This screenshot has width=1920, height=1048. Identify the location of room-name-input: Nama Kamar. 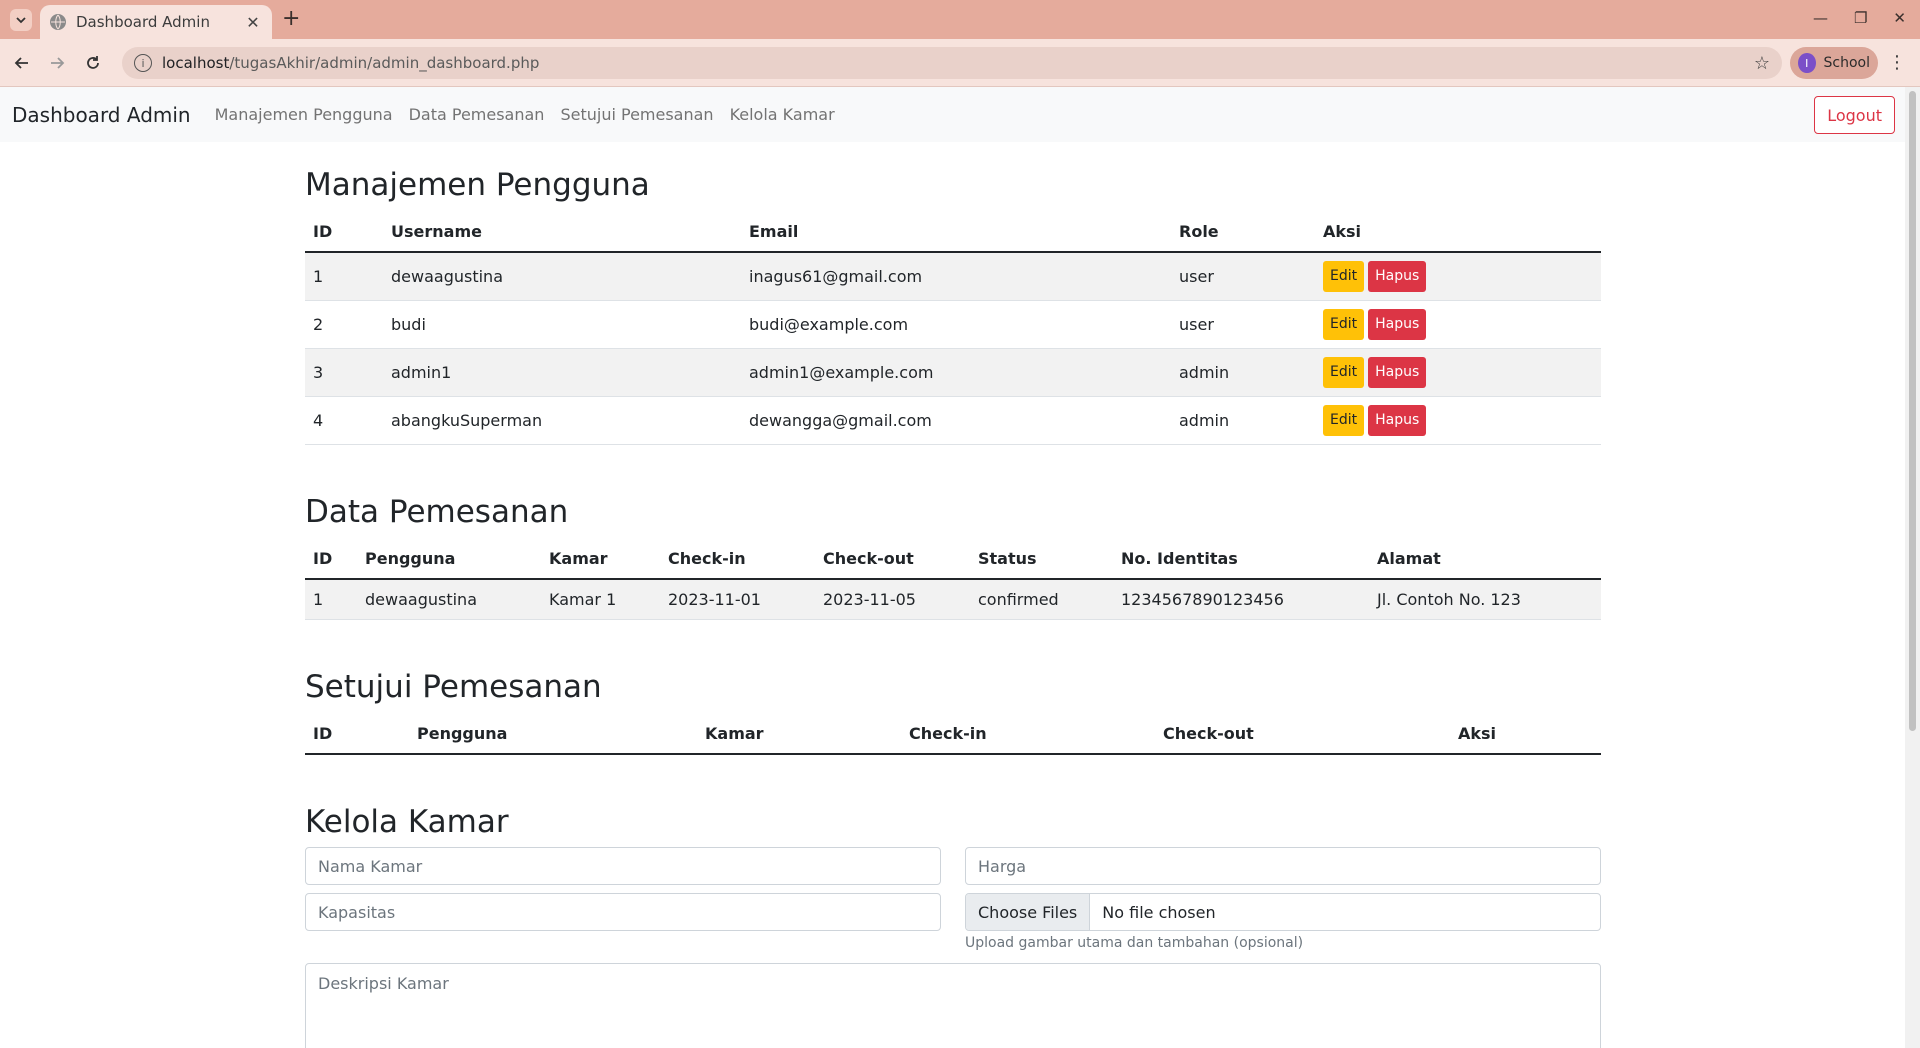
(623, 866).